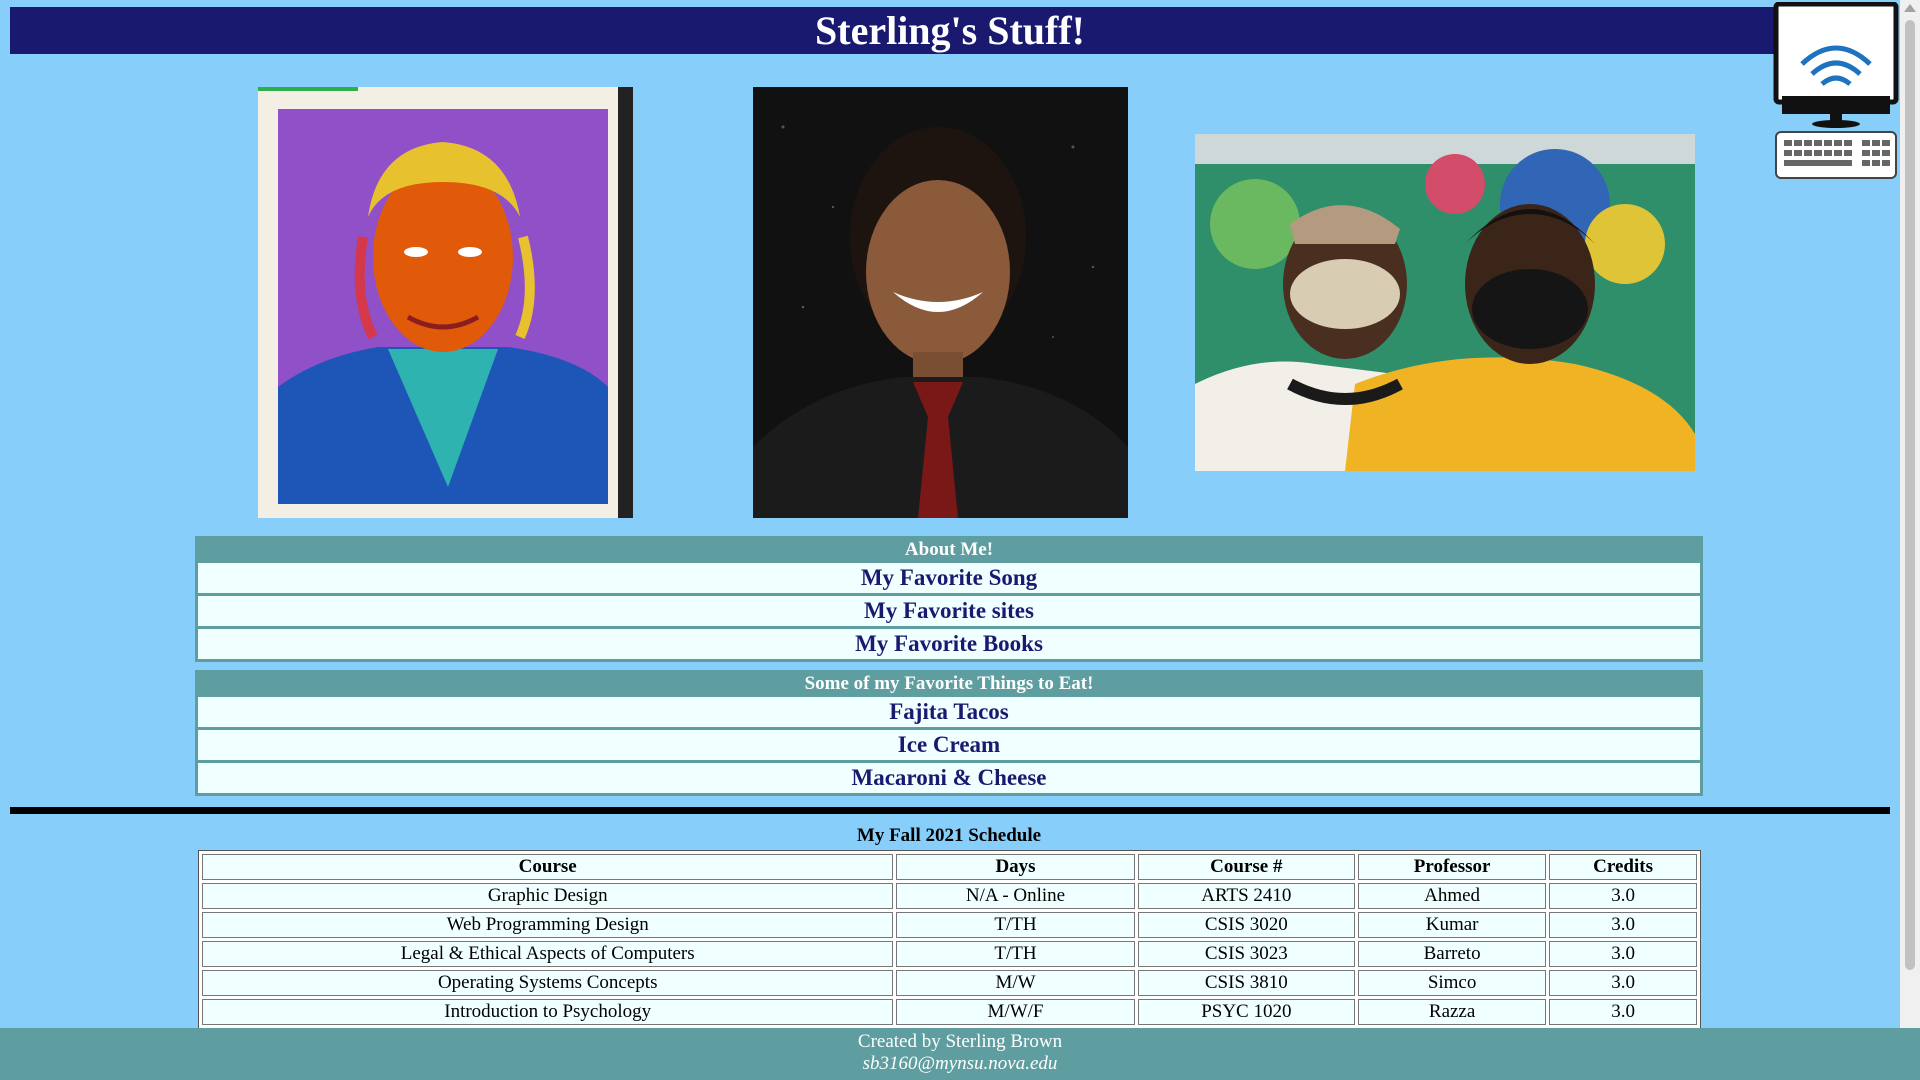  What do you see at coordinates (548, 954) in the screenshot?
I see `table-cell: Legal & Ethical Aspects of Computers` at bounding box center [548, 954].